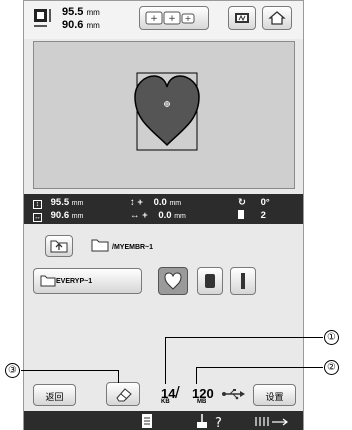 This screenshot has width=352, height=430. I want to click on callout-3-leader-v, so click(118, 376).